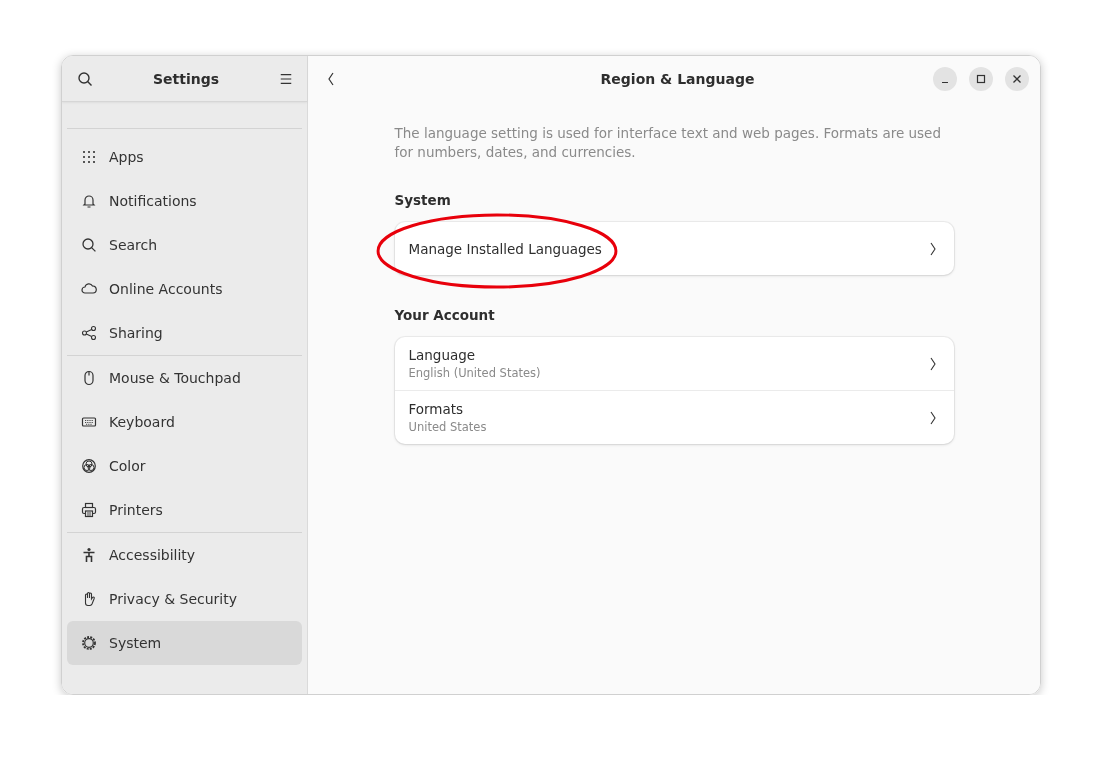 The height and width of the screenshot is (762, 1102). Describe the element at coordinates (186, 78) in the screenshot. I see `sidebar-title: Settings` at that location.